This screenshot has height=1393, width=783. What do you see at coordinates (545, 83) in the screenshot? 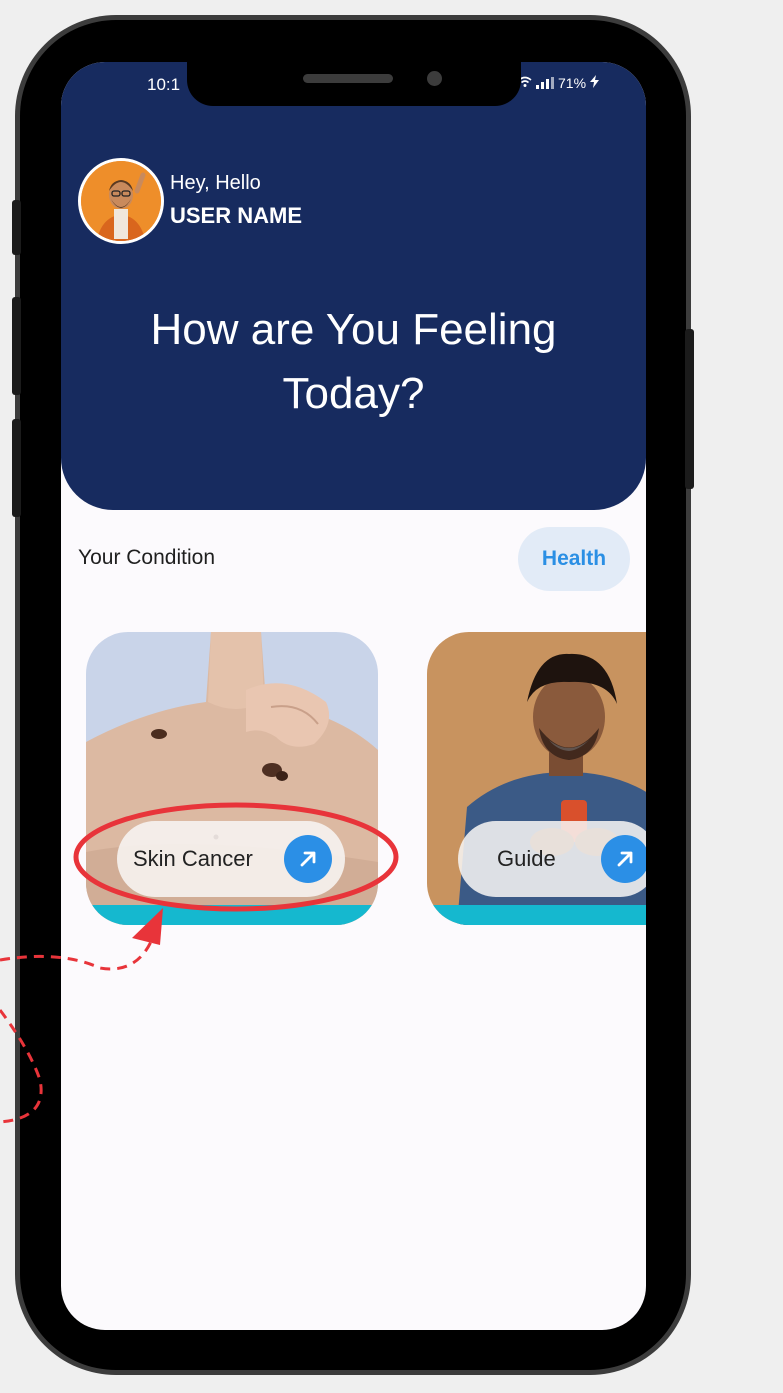
I see `signal-icon` at bounding box center [545, 83].